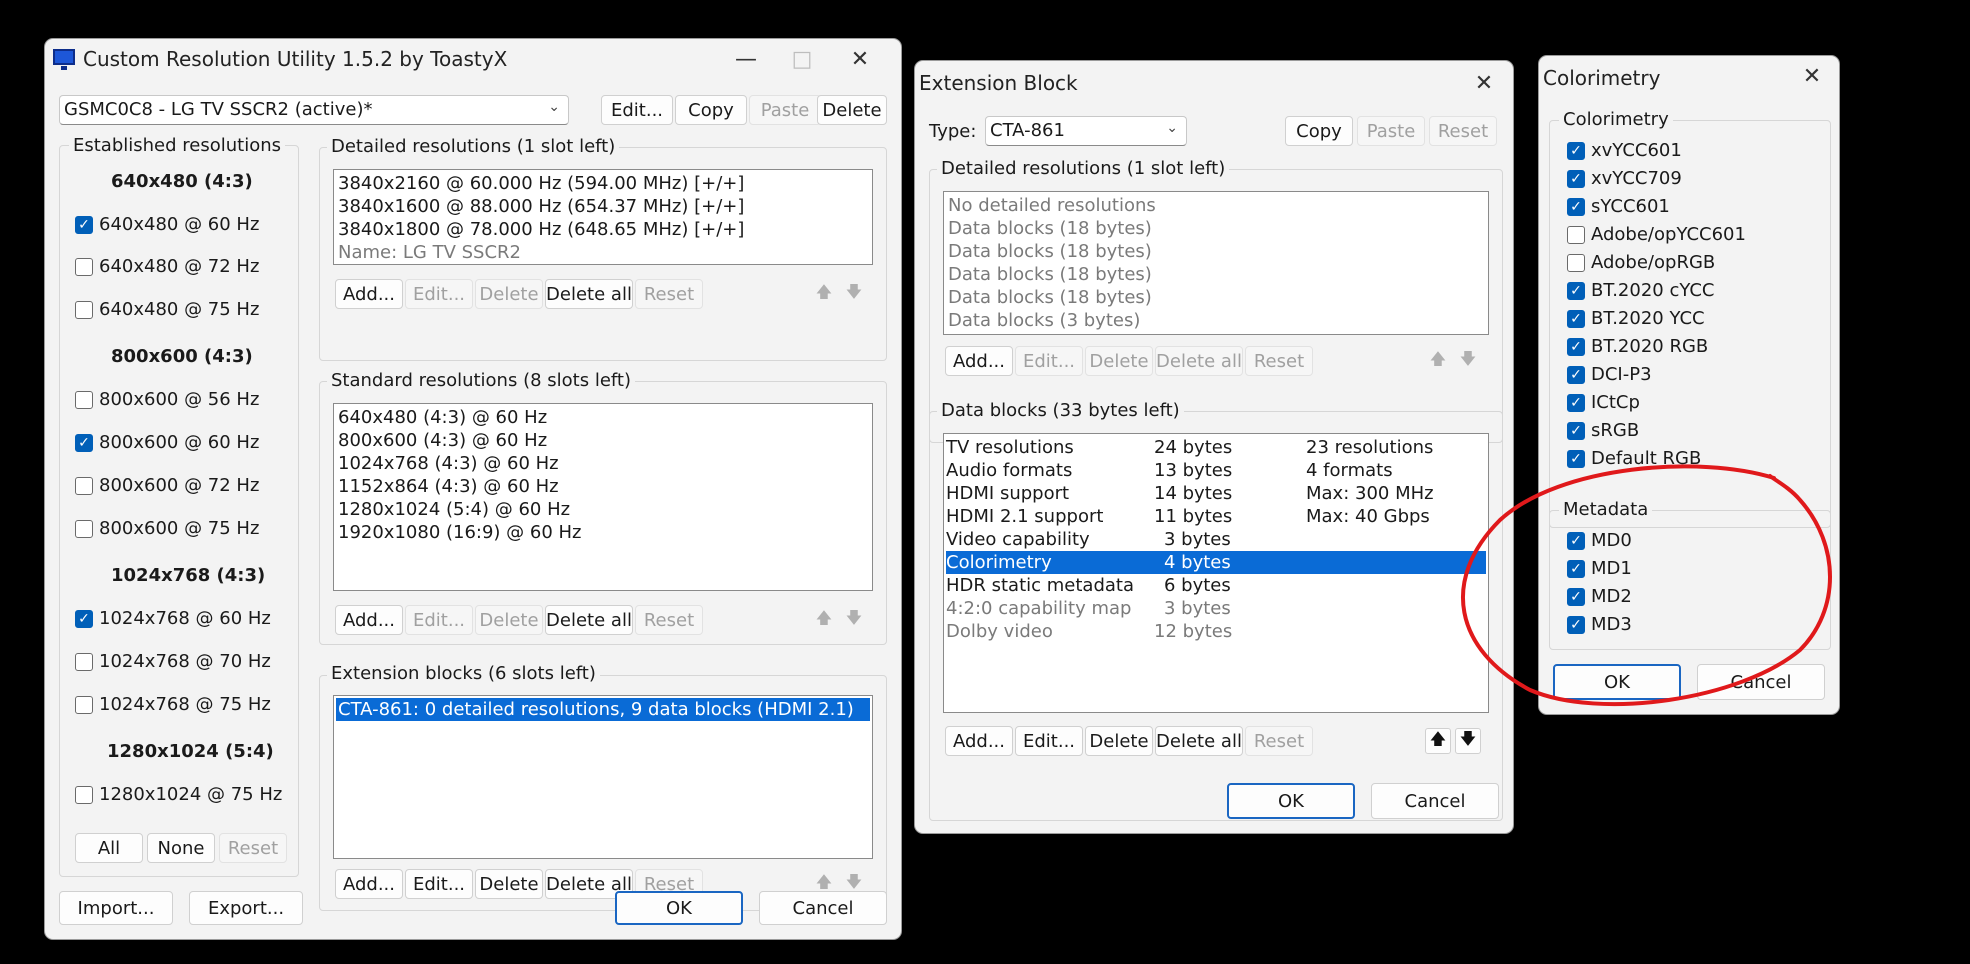 This screenshot has height=964, width=1970. I want to click on reset-established-button: Reset, so click(253, 848).